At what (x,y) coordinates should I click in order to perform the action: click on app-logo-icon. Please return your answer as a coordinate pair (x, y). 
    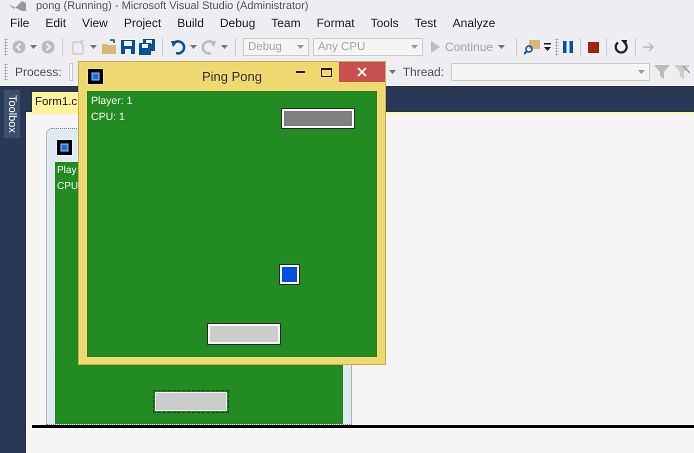
    Looking at the image, I should click on (16, 6).